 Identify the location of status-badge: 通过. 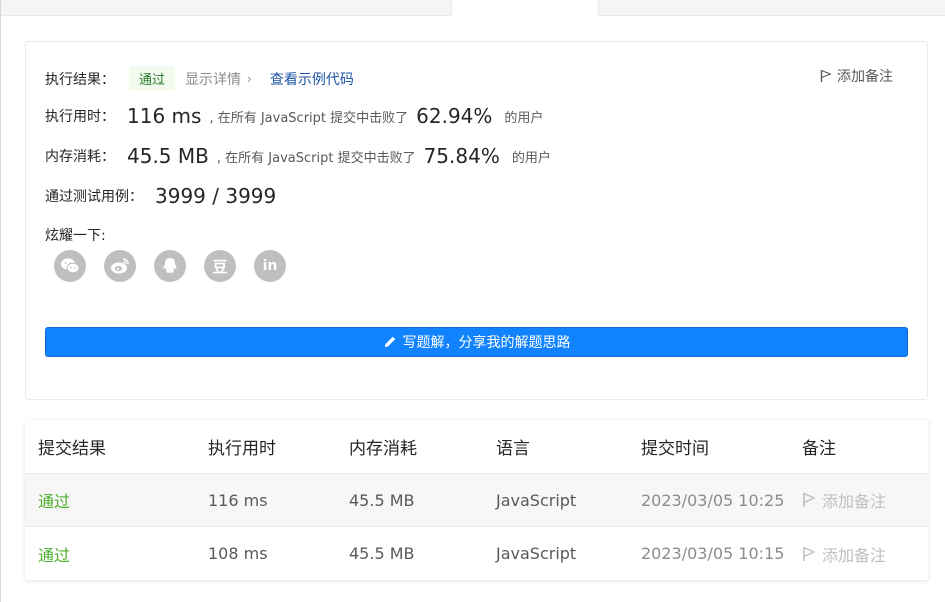
(152, 78).